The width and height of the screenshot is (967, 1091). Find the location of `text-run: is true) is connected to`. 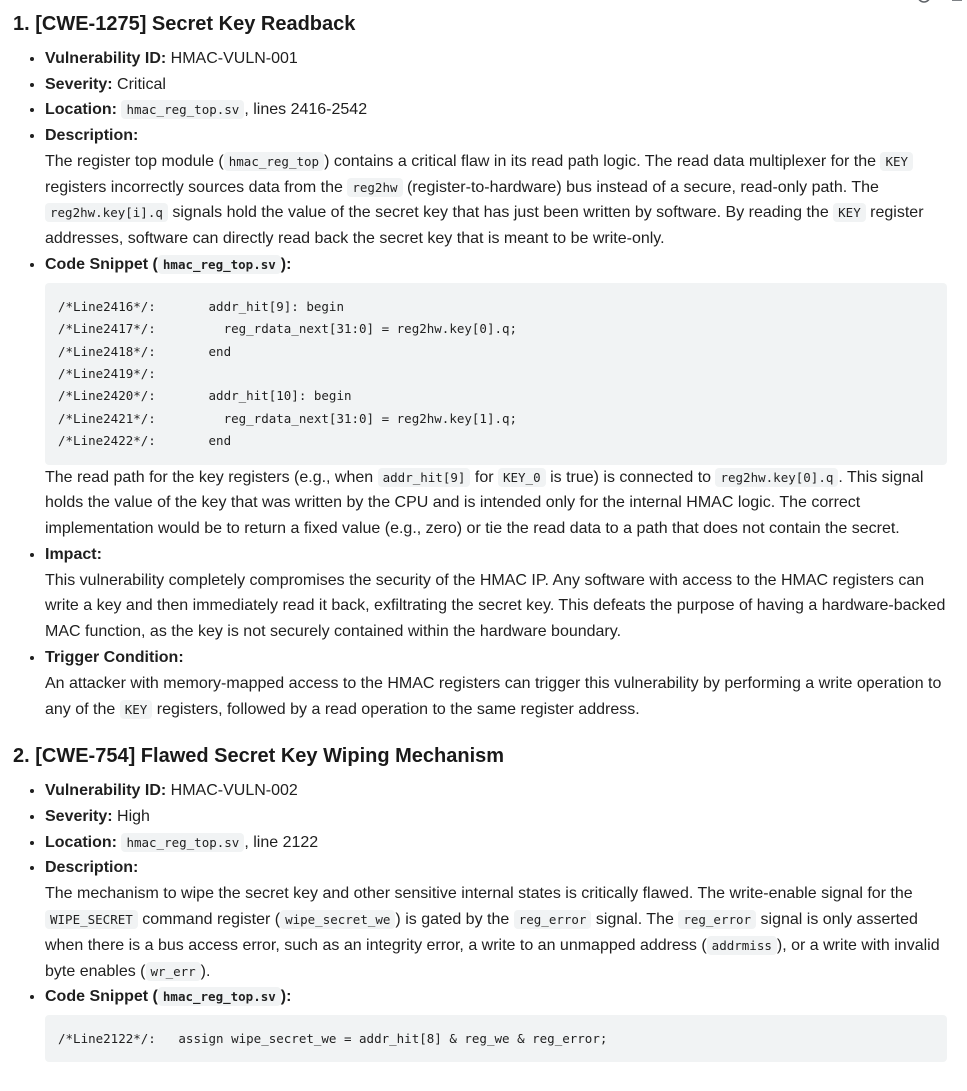

text-run: is true) is connected to is located at coordinates (630, 477).